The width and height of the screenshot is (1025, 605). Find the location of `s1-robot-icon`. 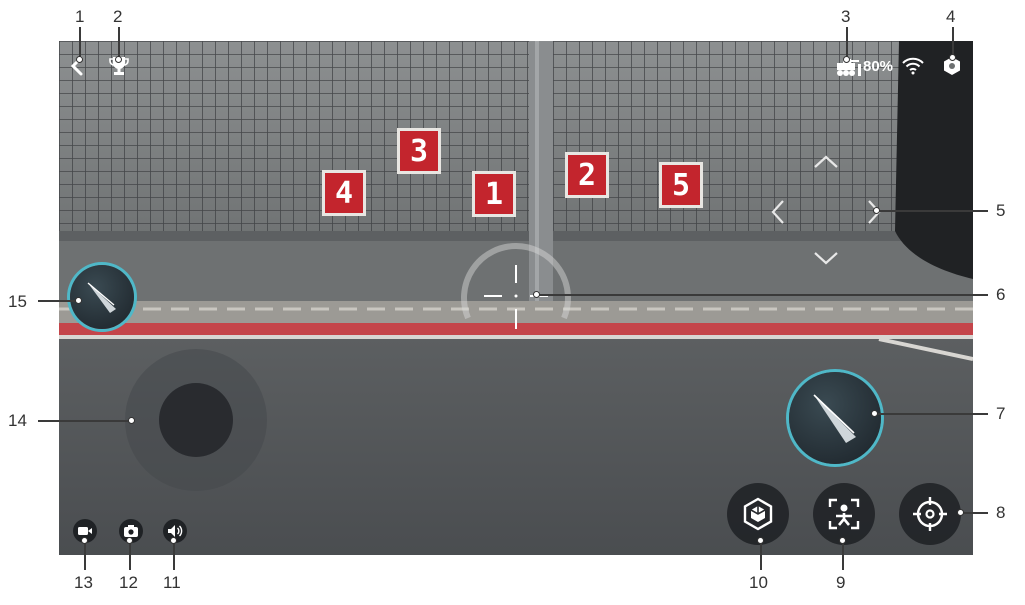

s1-robot-icon is located at coordinates (758, 514).